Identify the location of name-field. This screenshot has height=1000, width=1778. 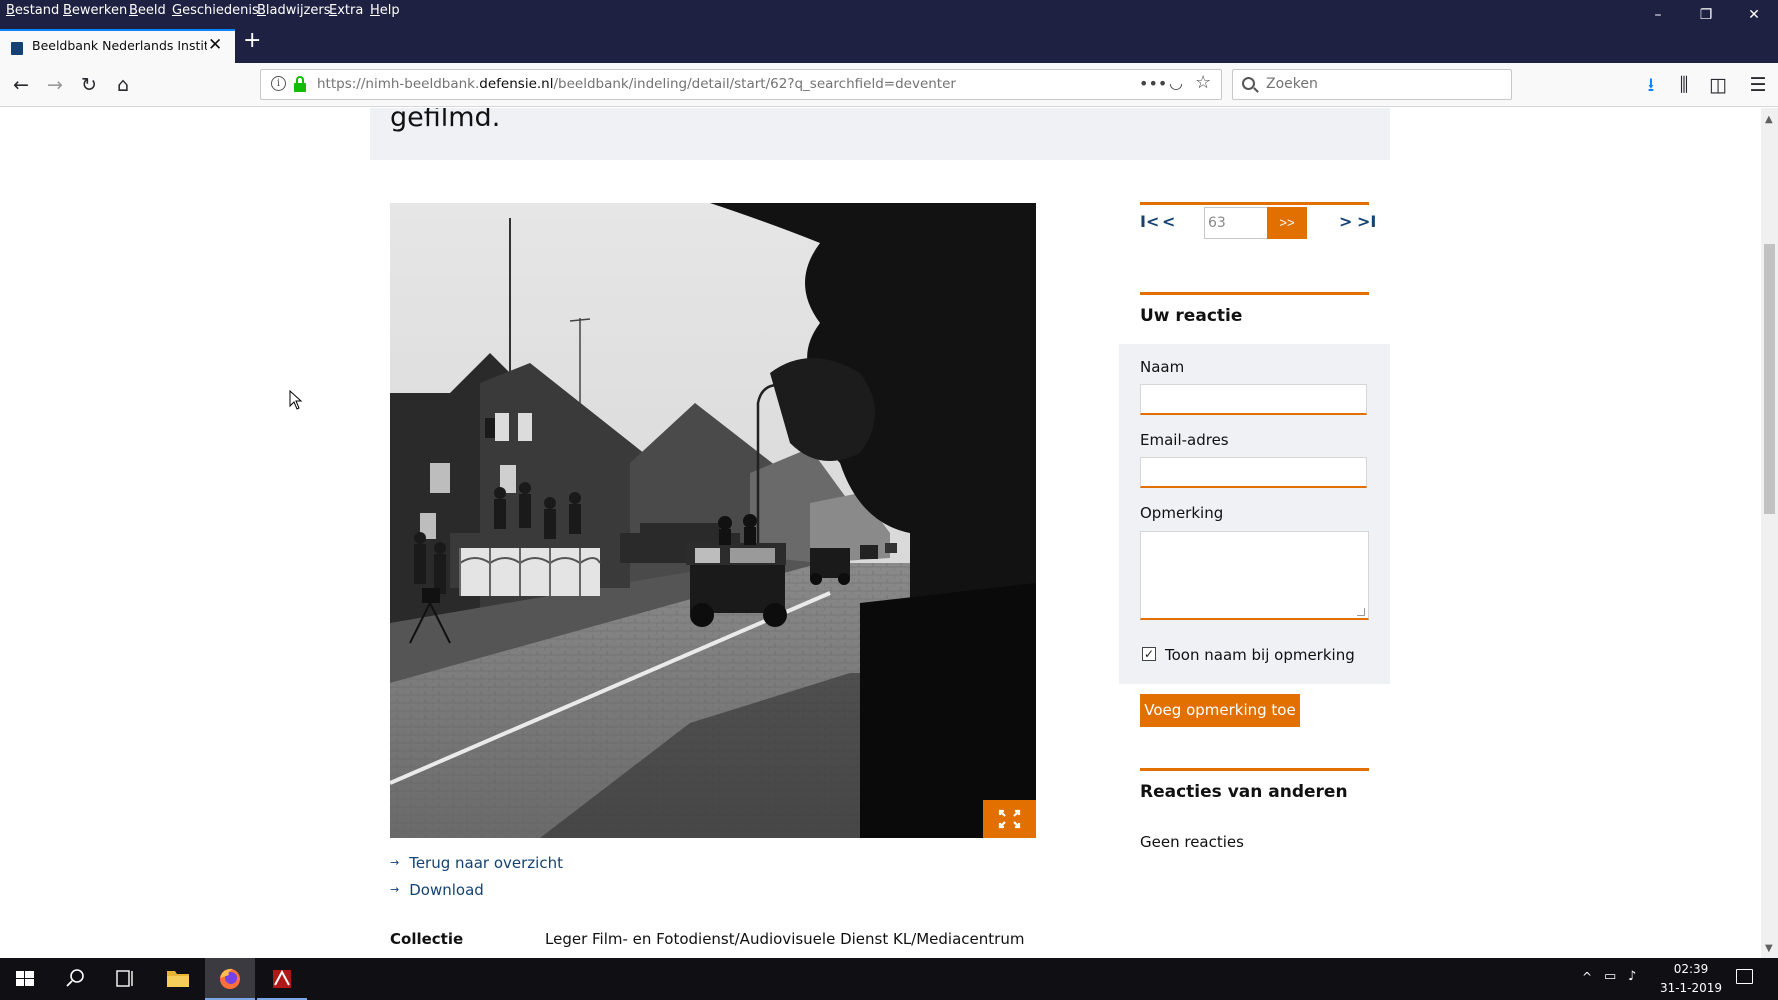
(1253, 399).